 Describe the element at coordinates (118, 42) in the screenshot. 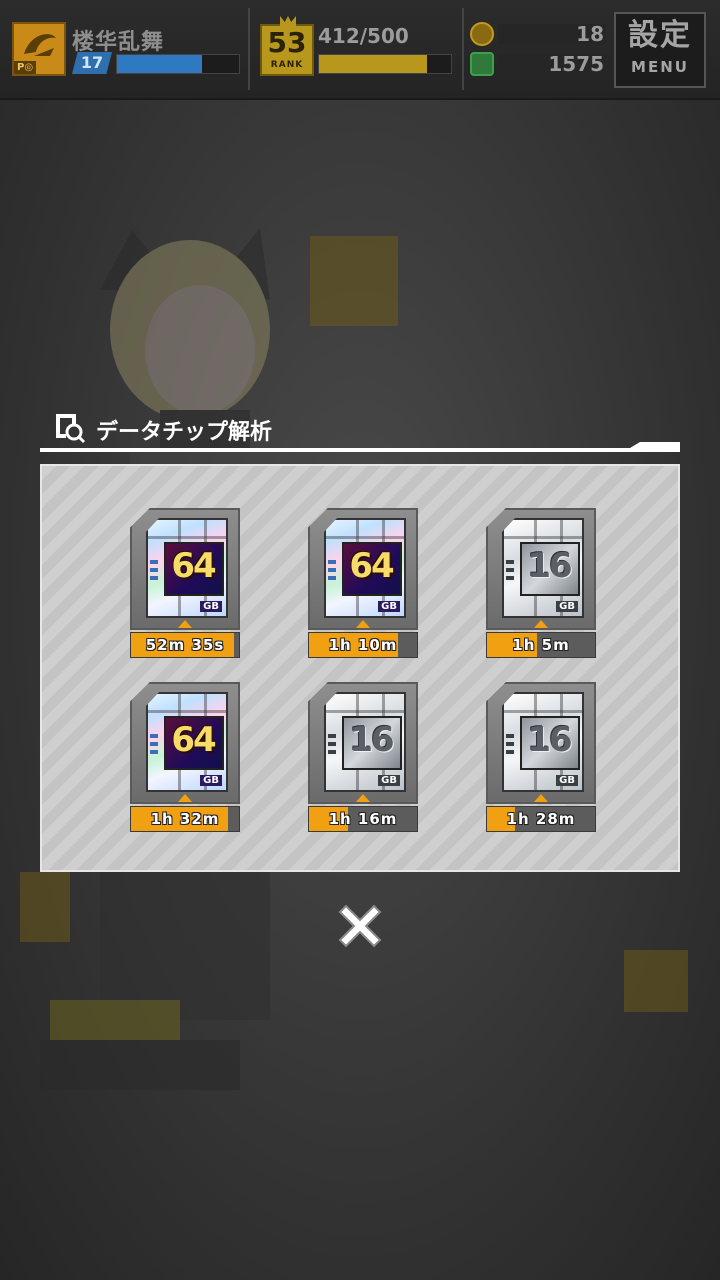

I see `player-name: 楼华乱舞` at that location.